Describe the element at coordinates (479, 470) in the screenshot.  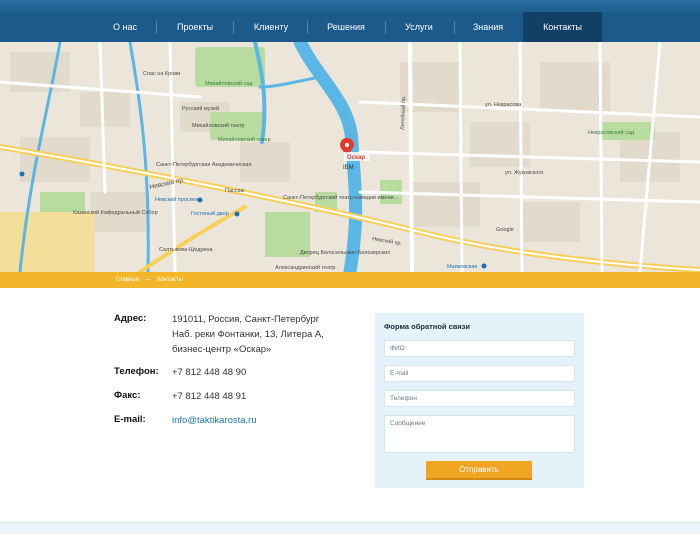
I see `submit-button: Отправить` at that location.